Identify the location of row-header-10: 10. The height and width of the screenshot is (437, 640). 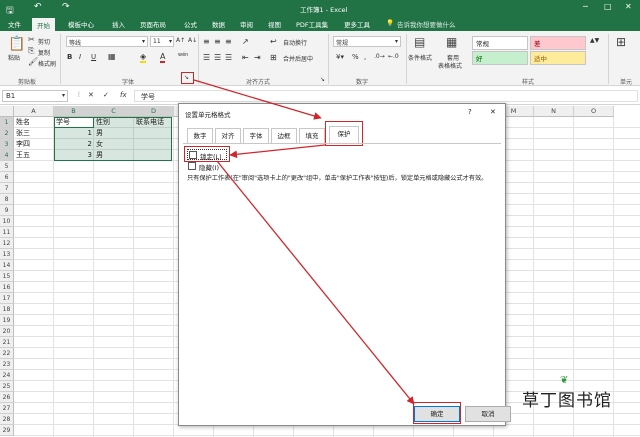
(7, 221).